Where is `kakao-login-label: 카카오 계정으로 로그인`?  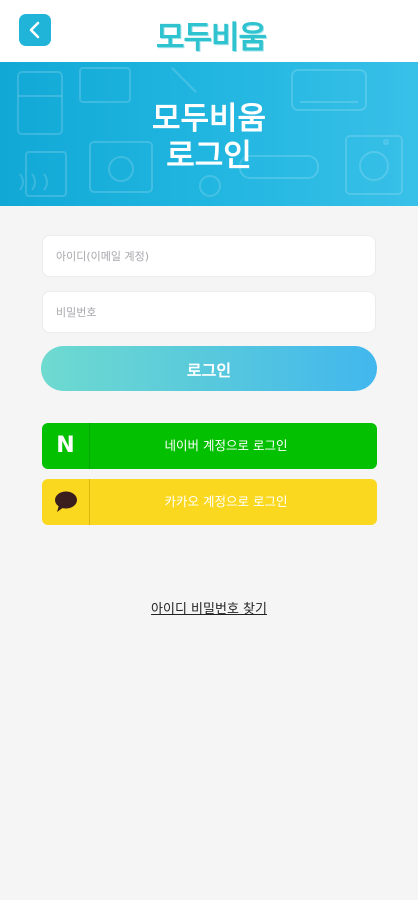
kakao-login-label: 카카오 계정으로 로그인 is located at coordinates (226, 501).